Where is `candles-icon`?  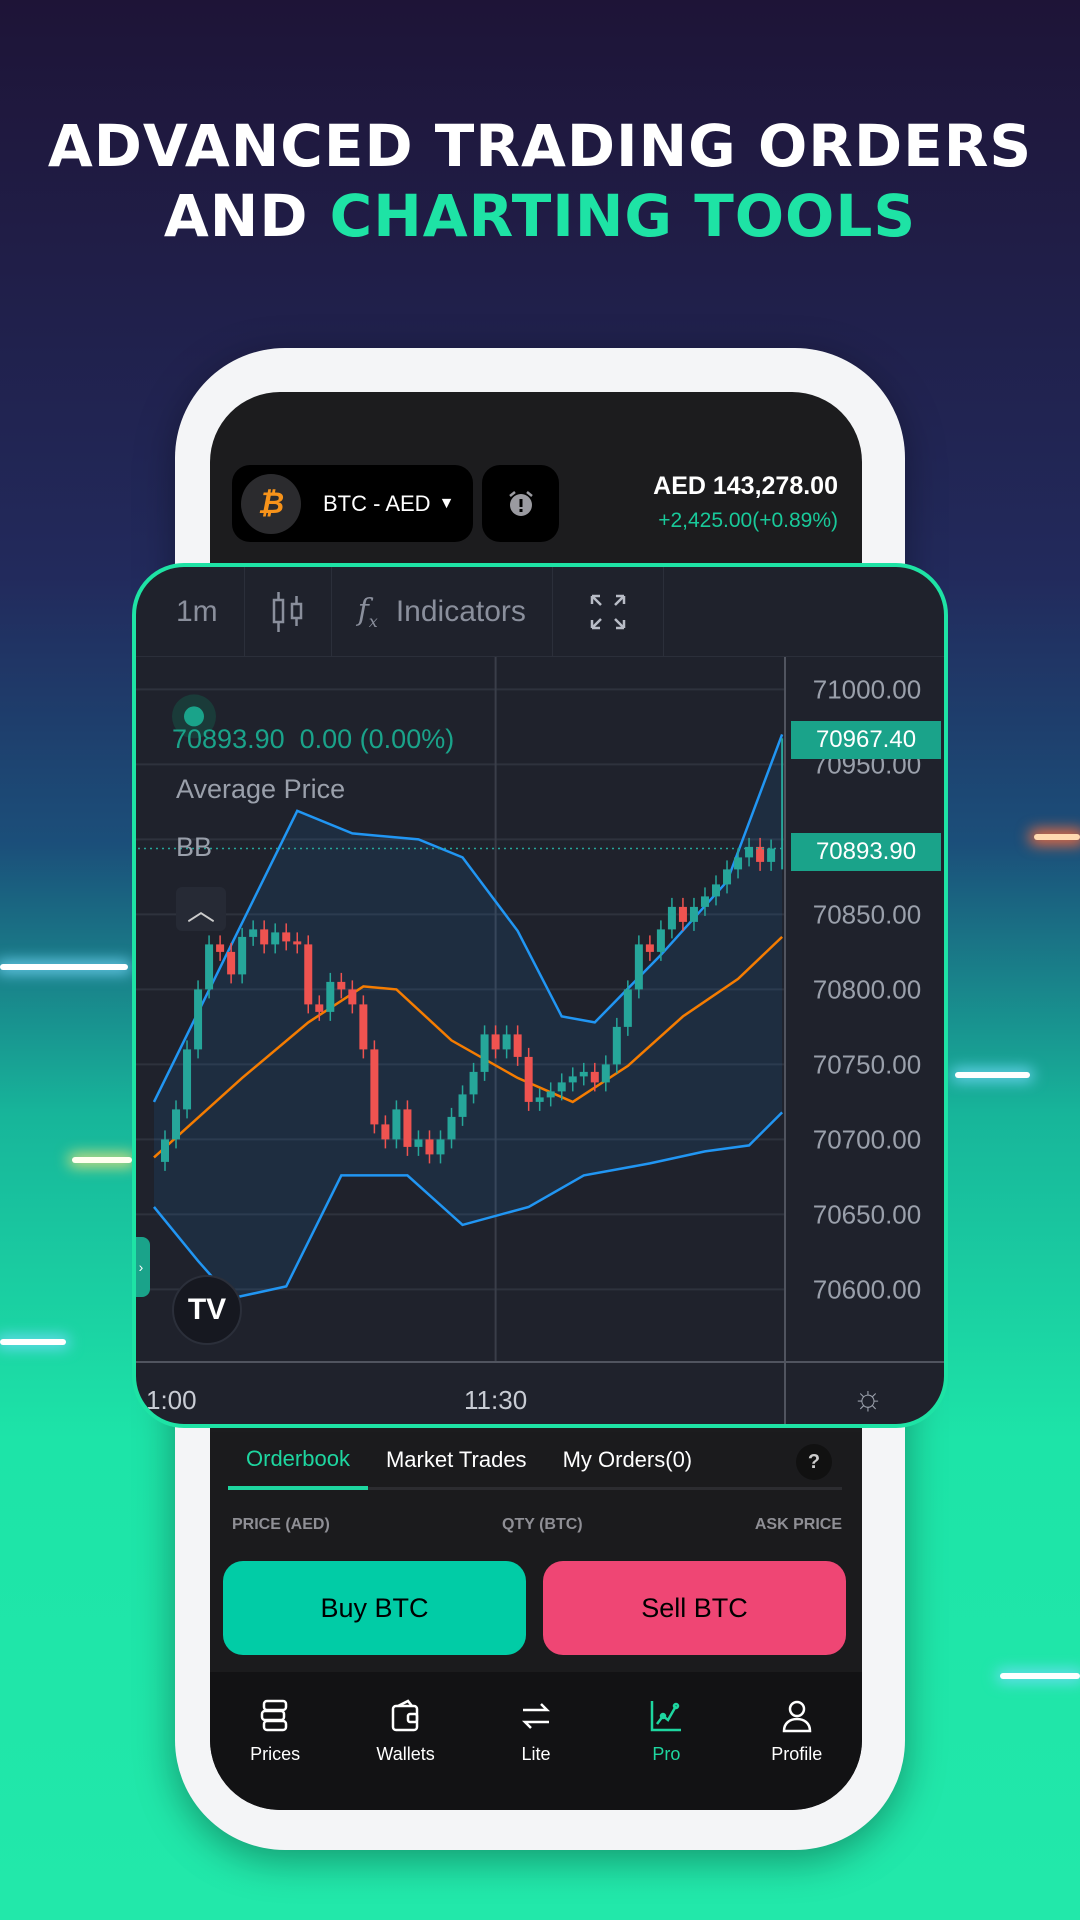 candles-icon is located at coordinates (287, 611).